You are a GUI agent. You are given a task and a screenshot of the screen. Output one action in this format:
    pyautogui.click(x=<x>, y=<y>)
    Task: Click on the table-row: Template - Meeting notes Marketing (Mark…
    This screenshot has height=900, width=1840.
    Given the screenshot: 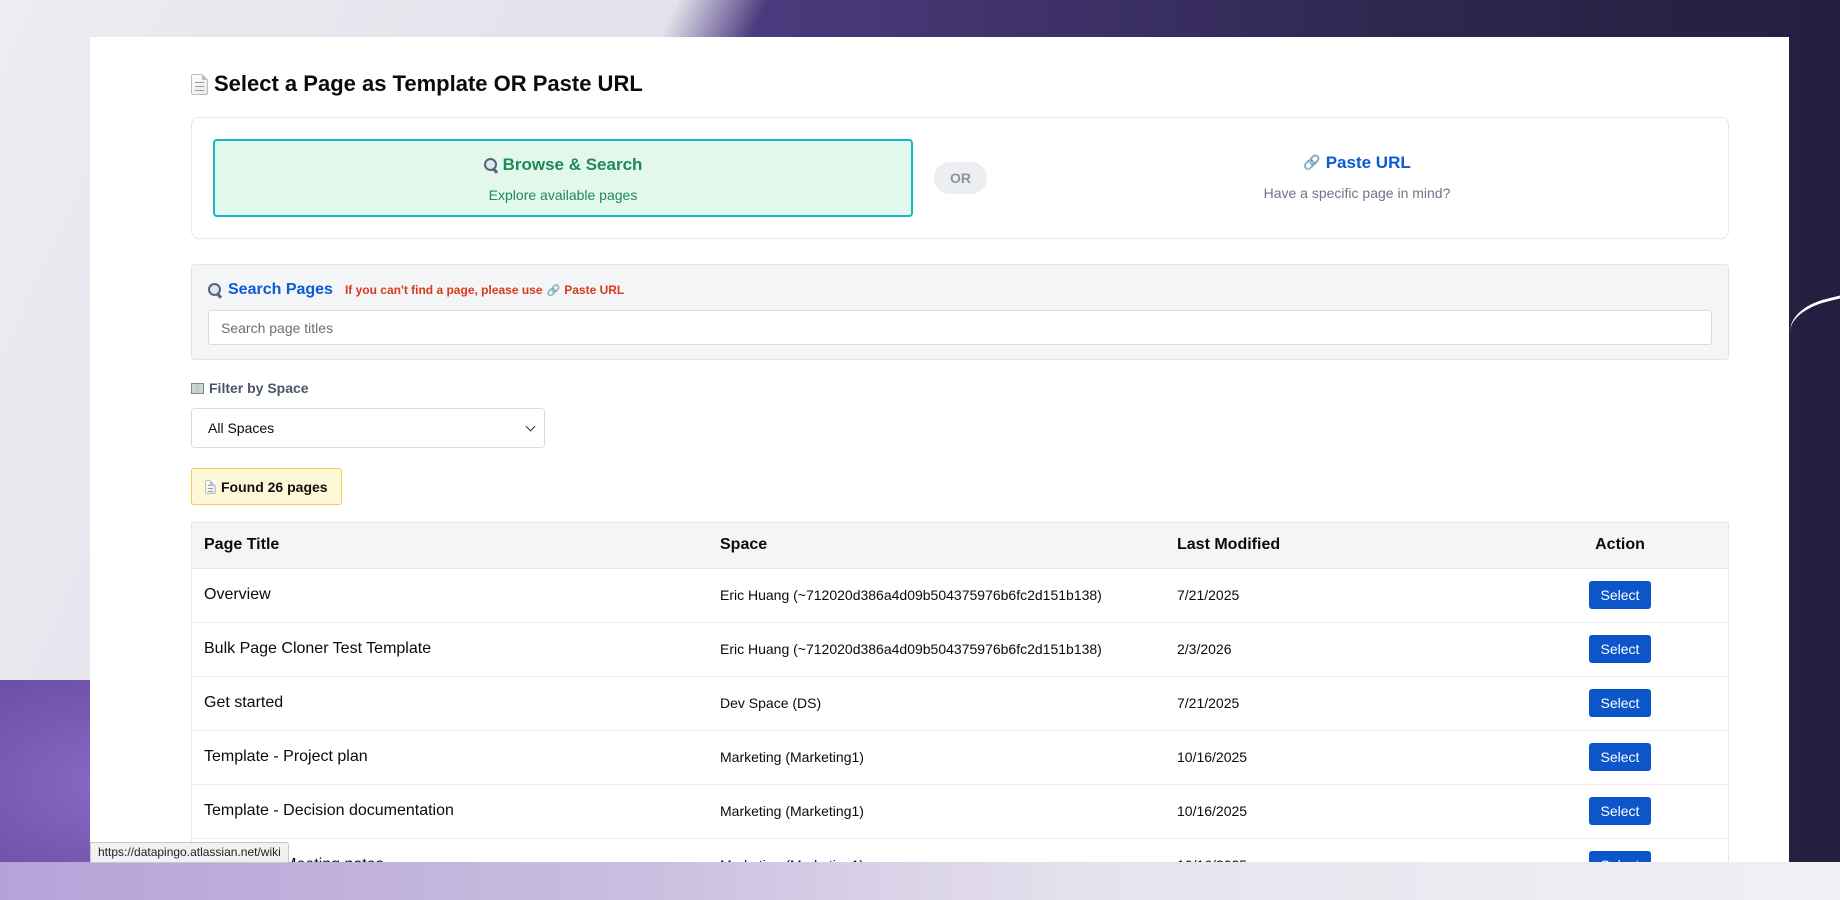 What is the action you would take?
    pyautogui.click(x=960, y=850)
    